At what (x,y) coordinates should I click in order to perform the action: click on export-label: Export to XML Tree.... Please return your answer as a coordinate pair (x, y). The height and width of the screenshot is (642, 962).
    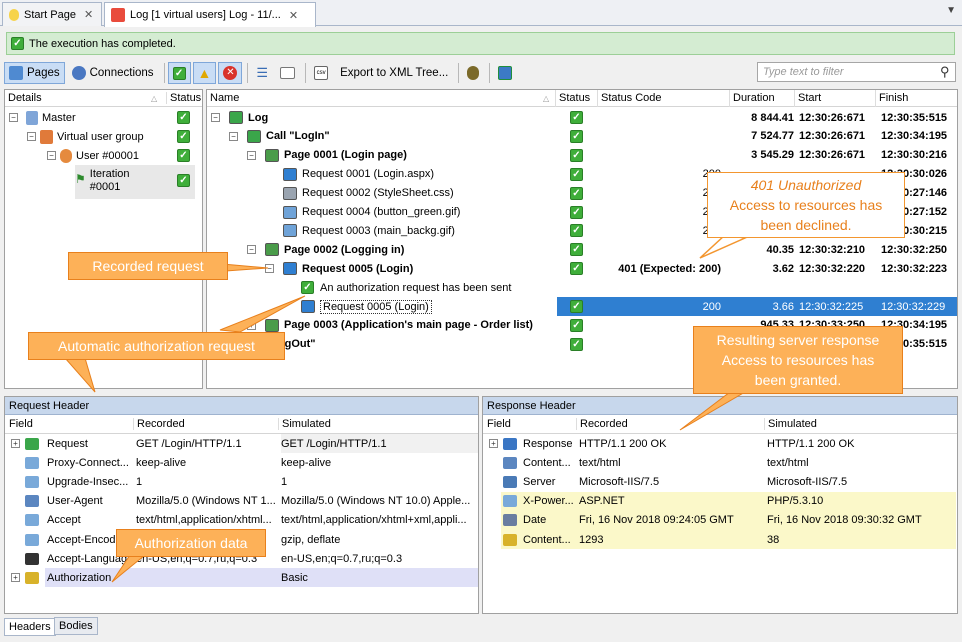
    Looking at the image, I should click on (394, 73).